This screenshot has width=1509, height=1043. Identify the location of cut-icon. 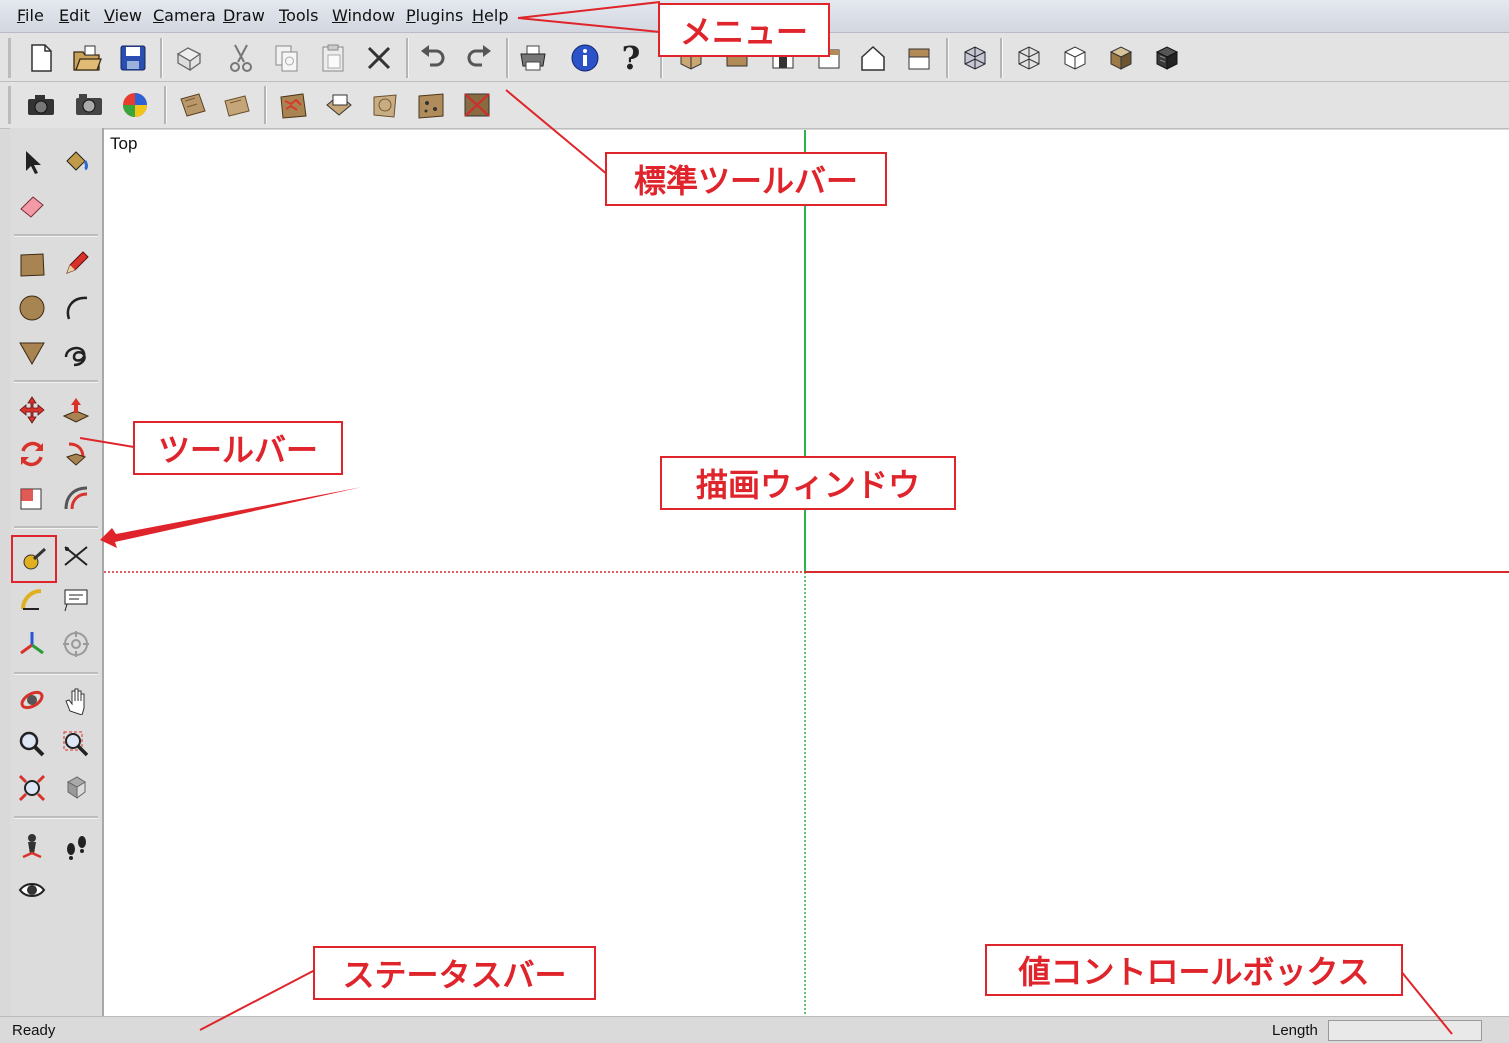
(241, 58).